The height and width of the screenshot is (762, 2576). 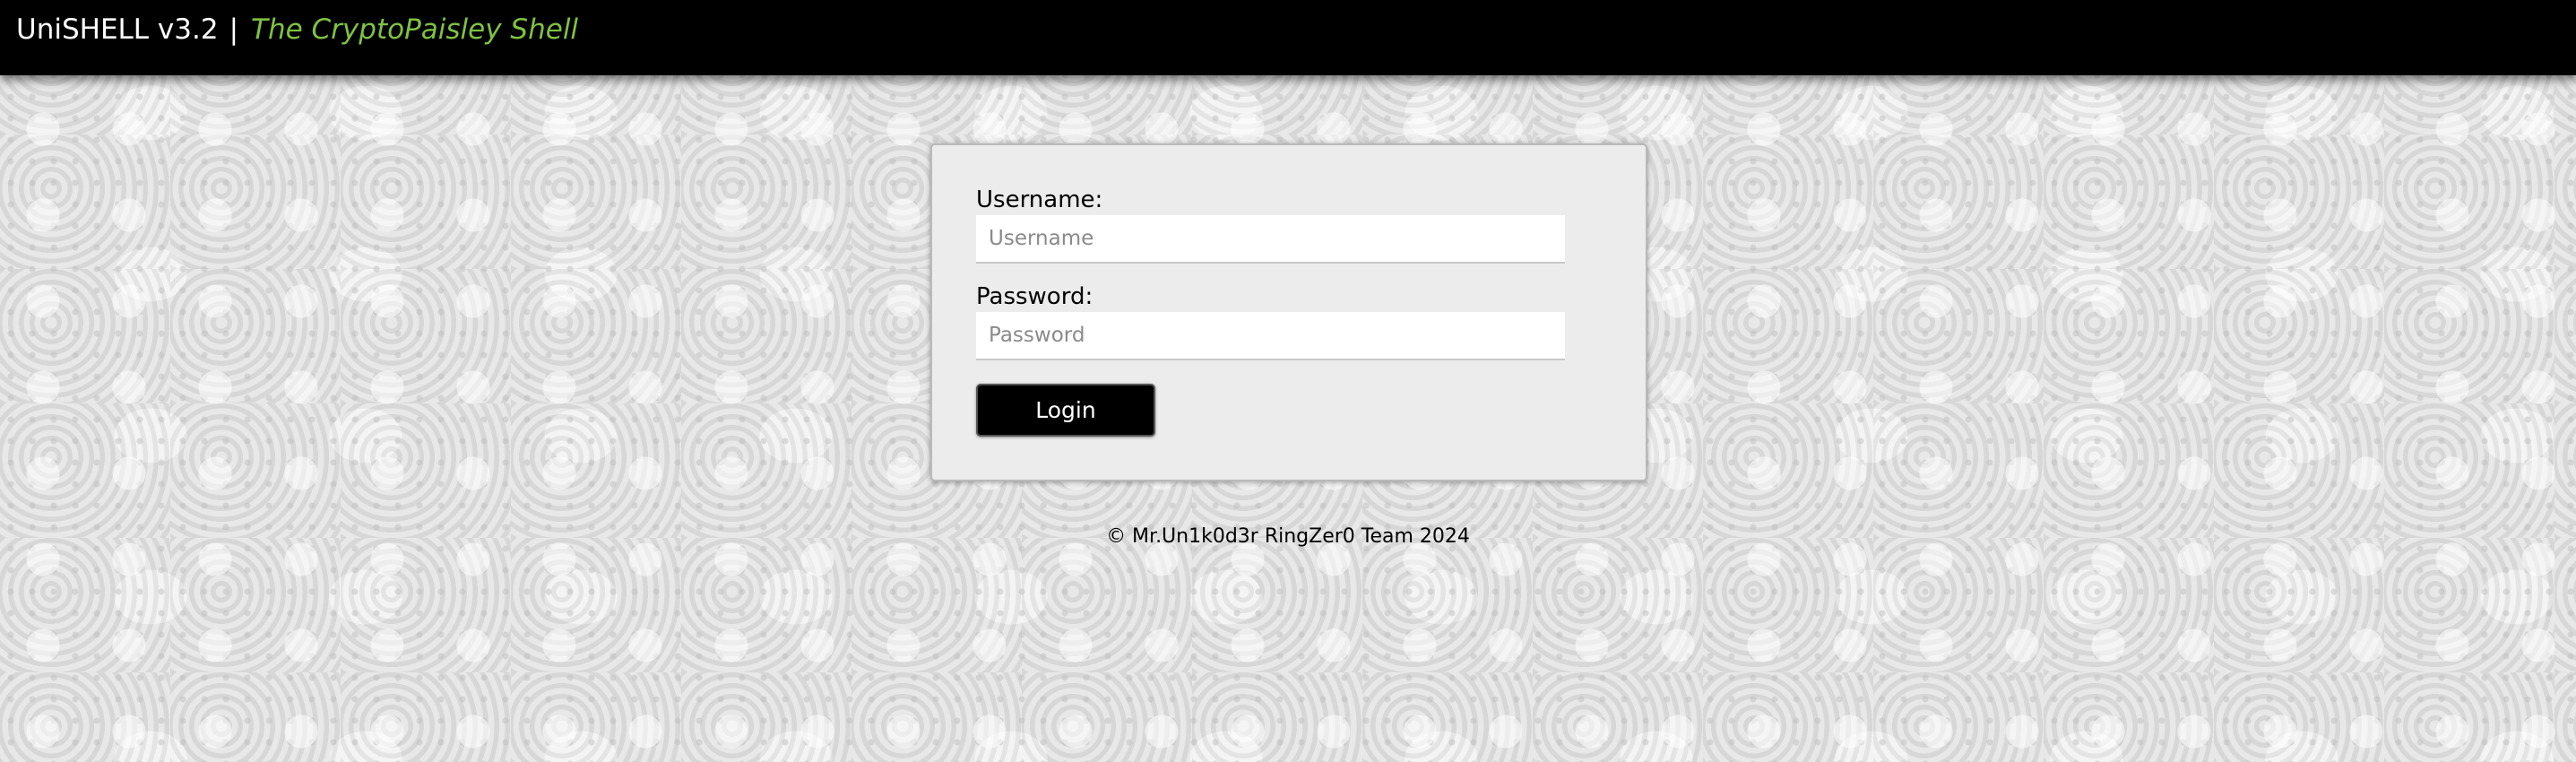 I want to click on app-name: UniSHELL v3.2, so click(x=117, y=29).